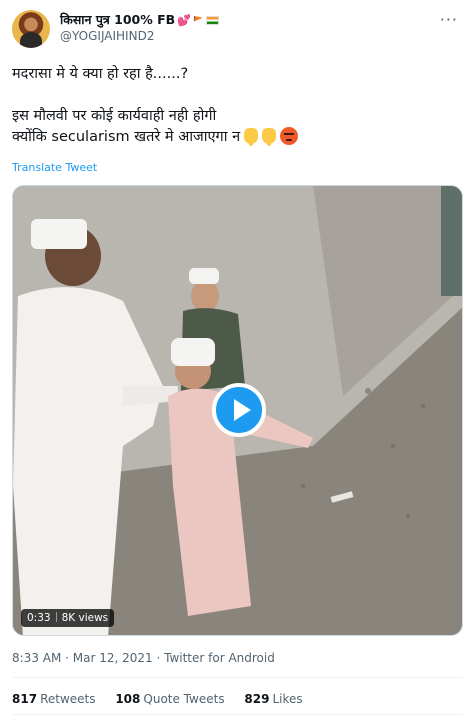 The image size is (473, 717). What do you see at coordinates (39, 618) in the screenshot?
I see `video-duration: 0:33` at bounding box center [39, 618].